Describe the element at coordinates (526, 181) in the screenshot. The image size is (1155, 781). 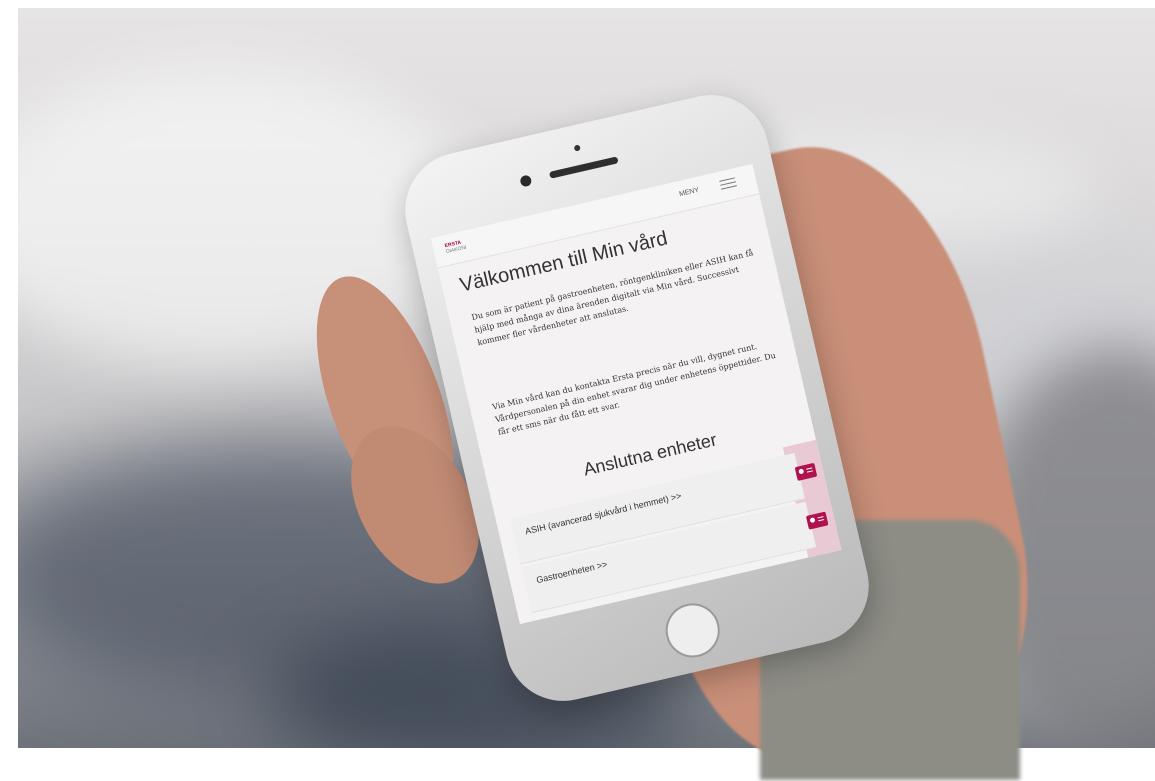
I see `phone-camera` at that location.